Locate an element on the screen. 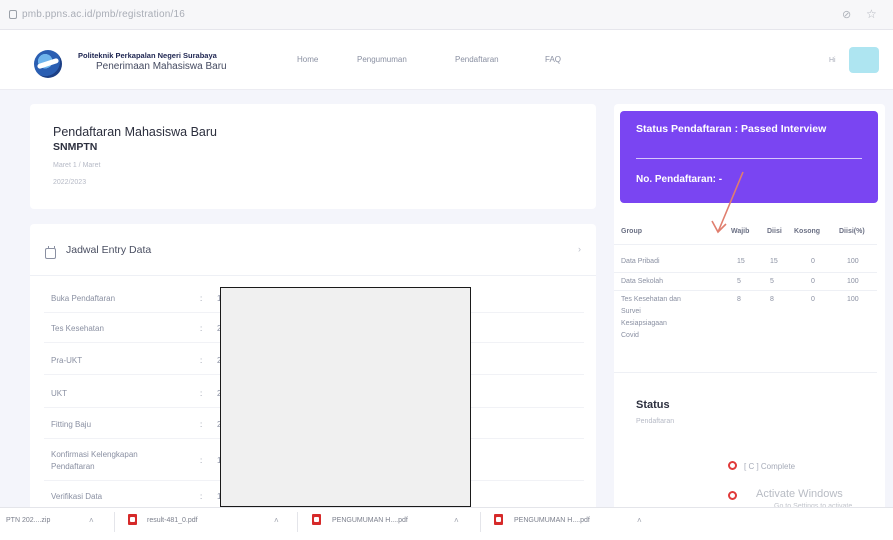 This screenshot has width=893, height=540. schedule-row-label: Buka Pendaftaran is located at coordinates (83, 298).